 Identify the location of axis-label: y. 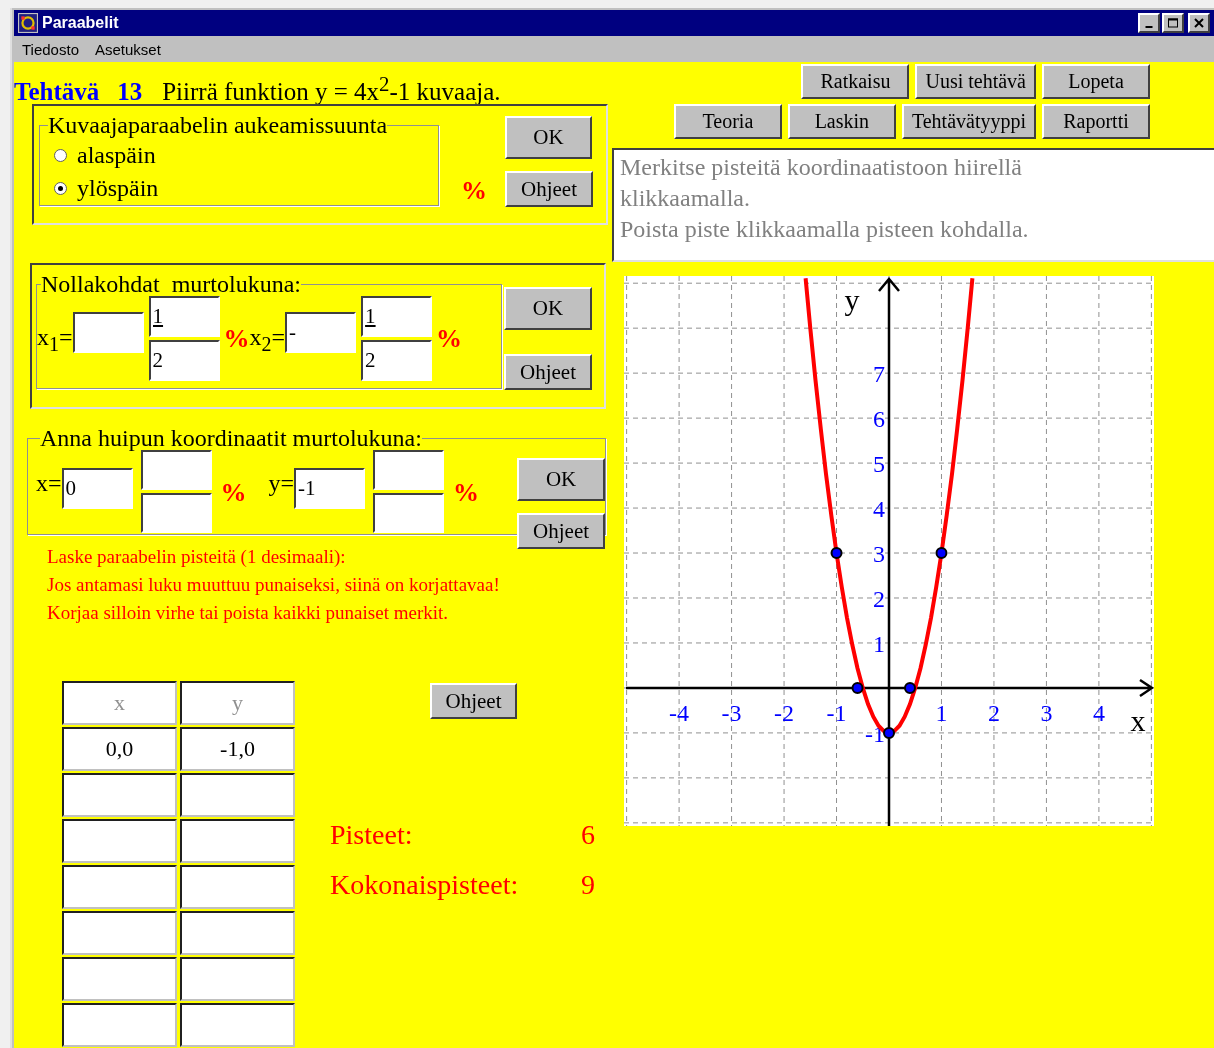
(852, 300).